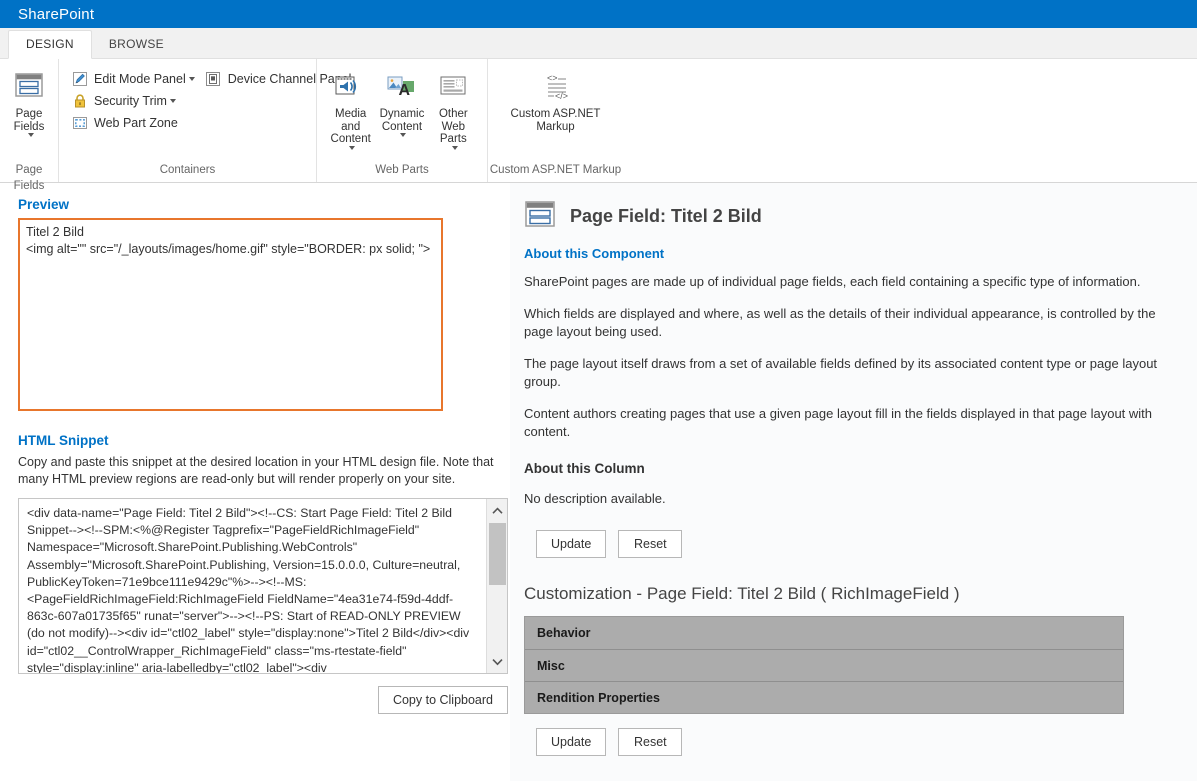 The image size is (1197, 782). What do you see at coordinates (44, 204) in the screenshot?
I see `preview-heading: Preview` at bounding box center [44, 204].